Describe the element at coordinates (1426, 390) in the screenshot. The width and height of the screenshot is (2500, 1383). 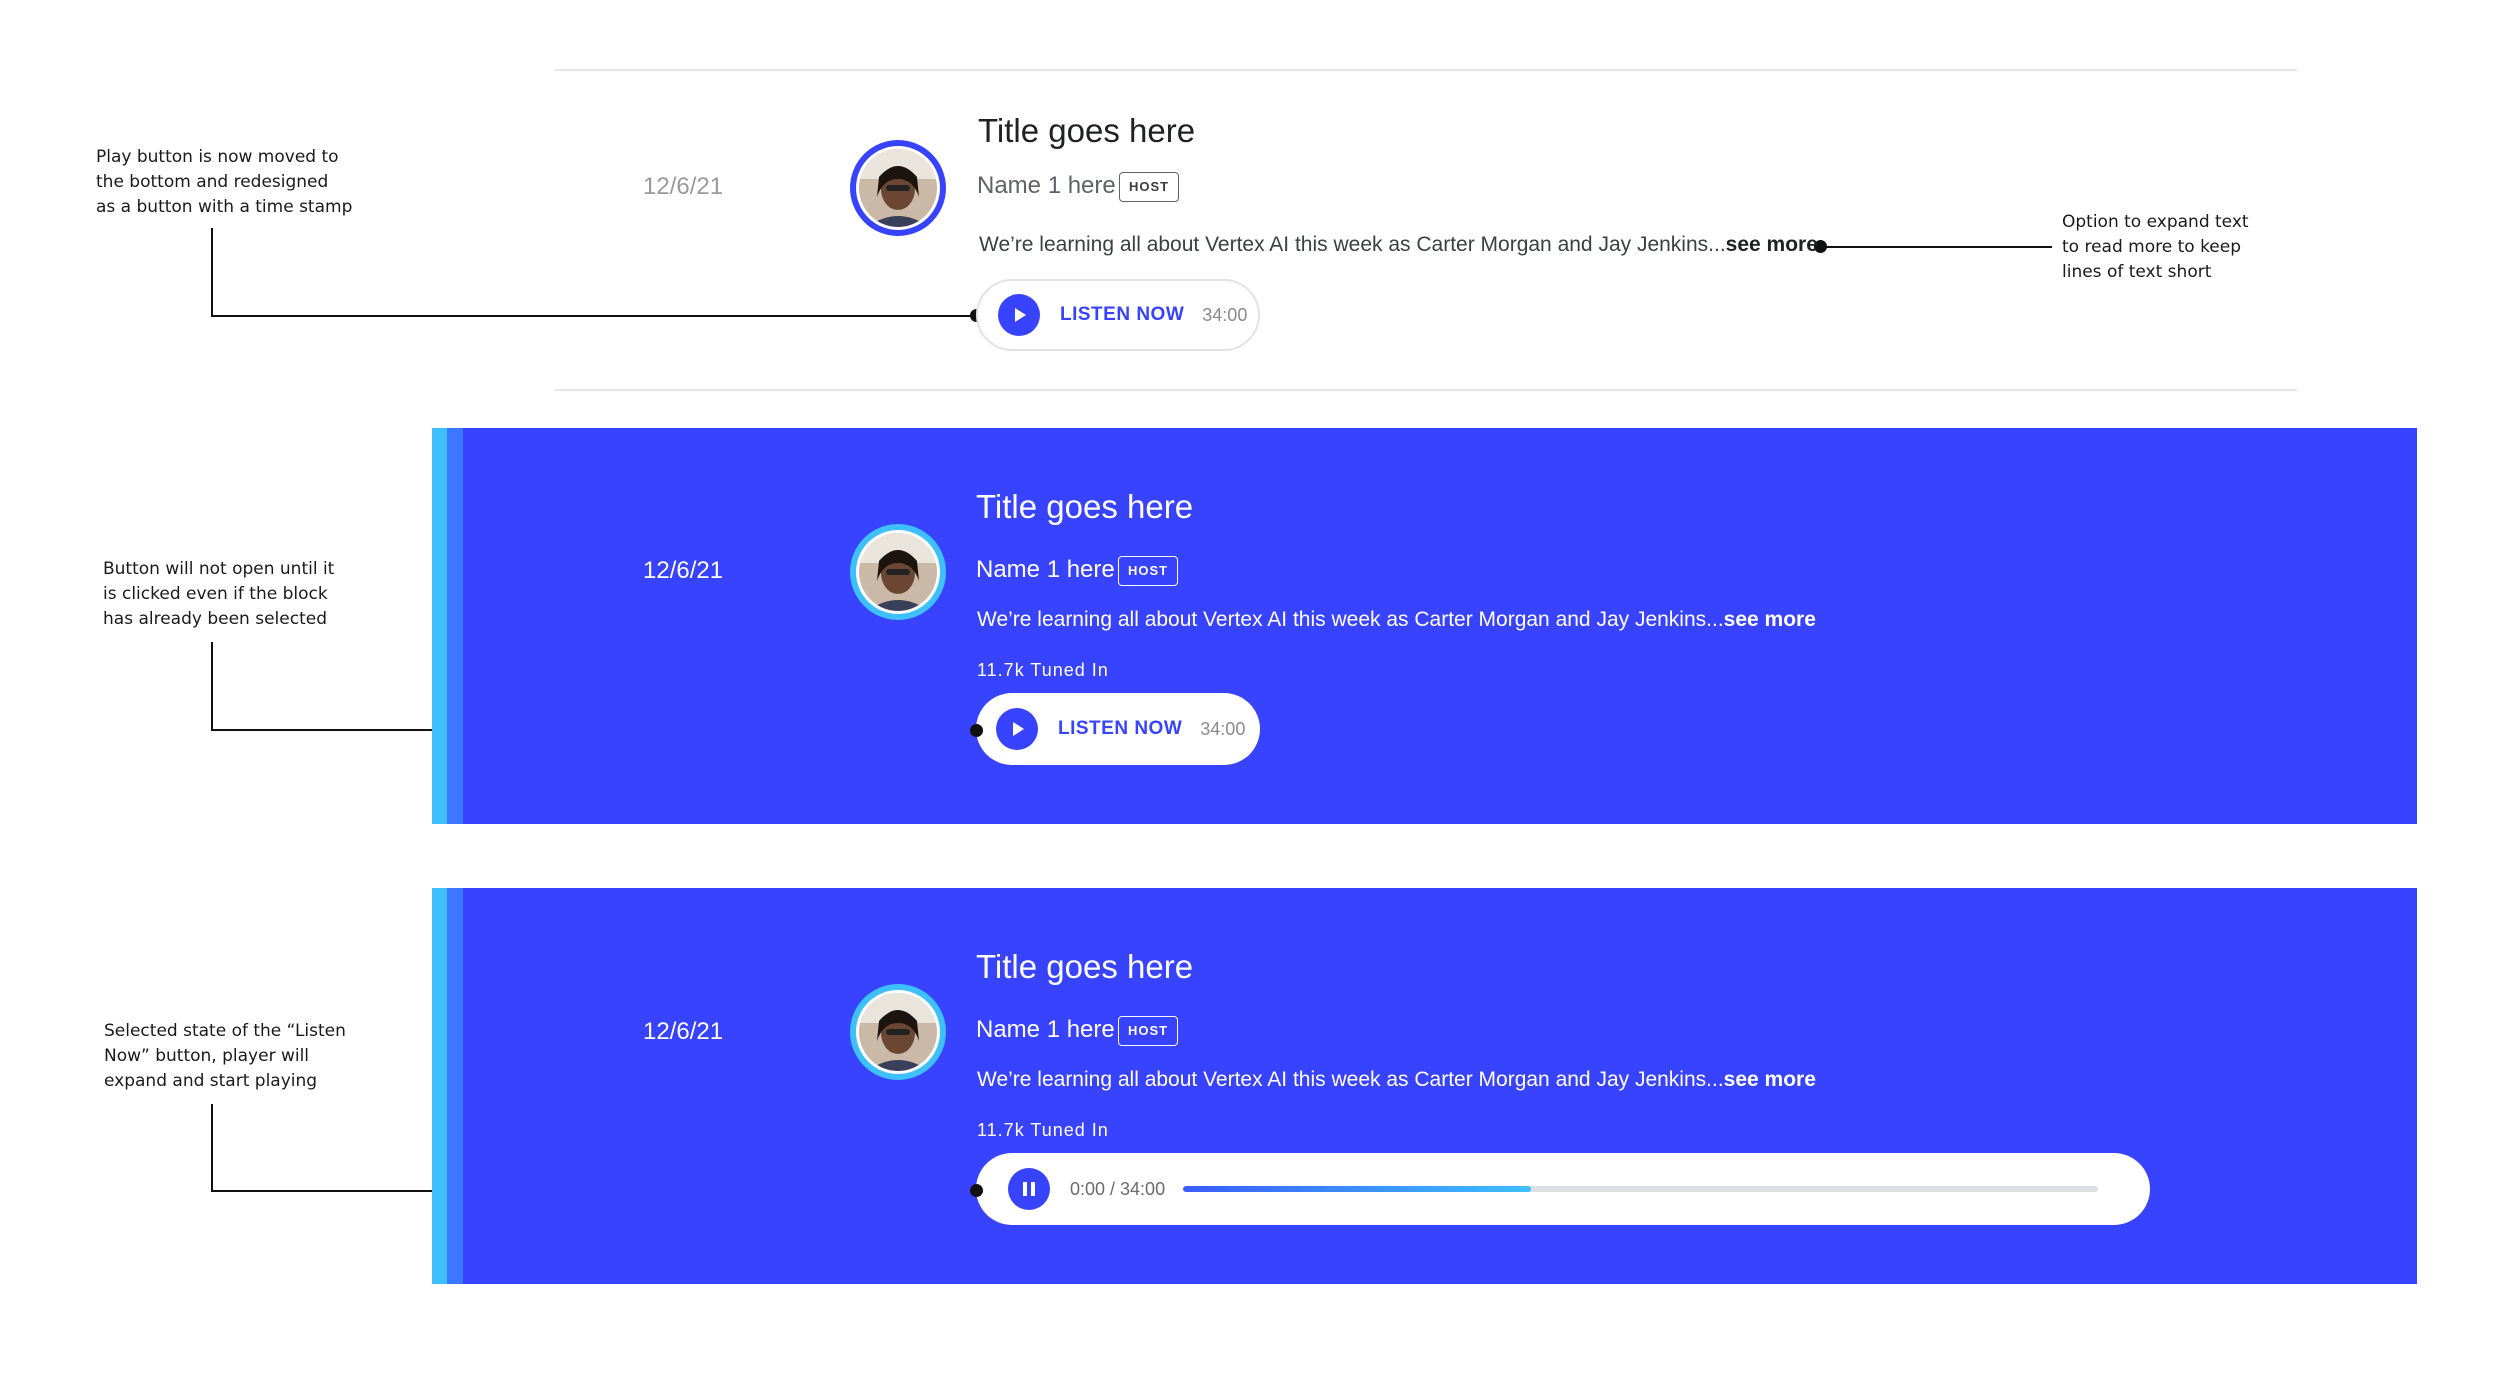
I see `bottom-divider` at that location.